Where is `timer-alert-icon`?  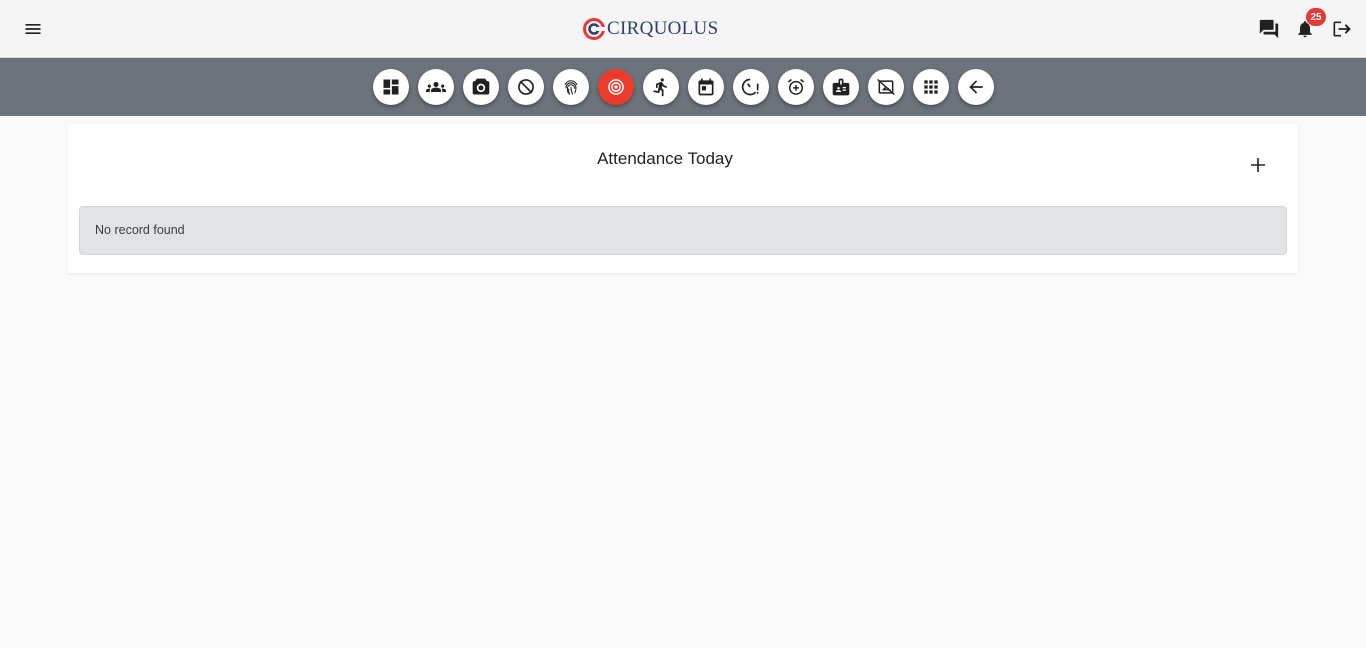 timer-alert-icon is located at coordinates (750, 87).